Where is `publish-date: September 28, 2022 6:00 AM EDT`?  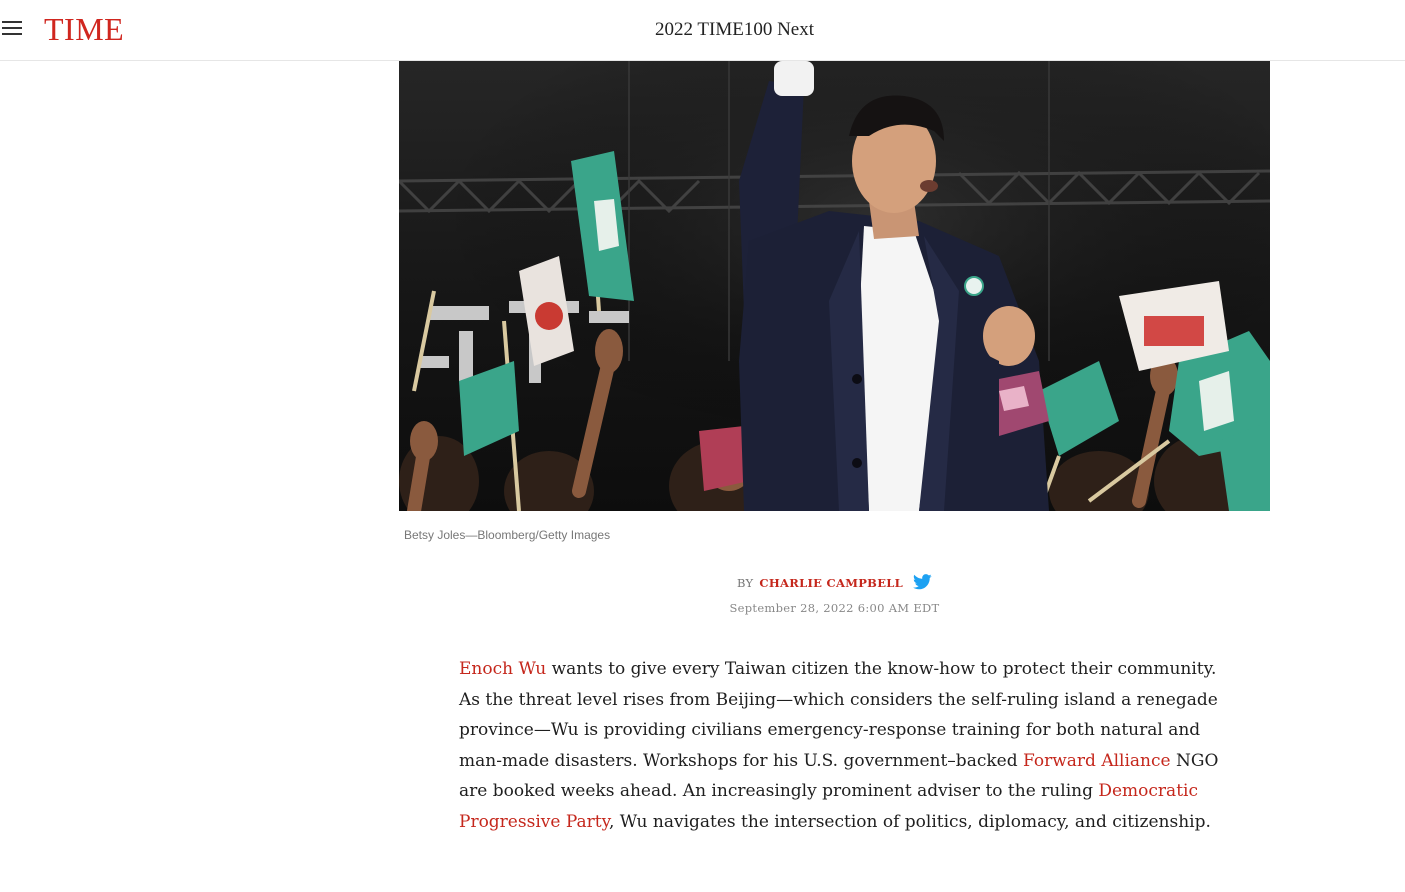 publish-date: September 28, 2022 6:00 AM EDT is located at coordinates (834, 608).